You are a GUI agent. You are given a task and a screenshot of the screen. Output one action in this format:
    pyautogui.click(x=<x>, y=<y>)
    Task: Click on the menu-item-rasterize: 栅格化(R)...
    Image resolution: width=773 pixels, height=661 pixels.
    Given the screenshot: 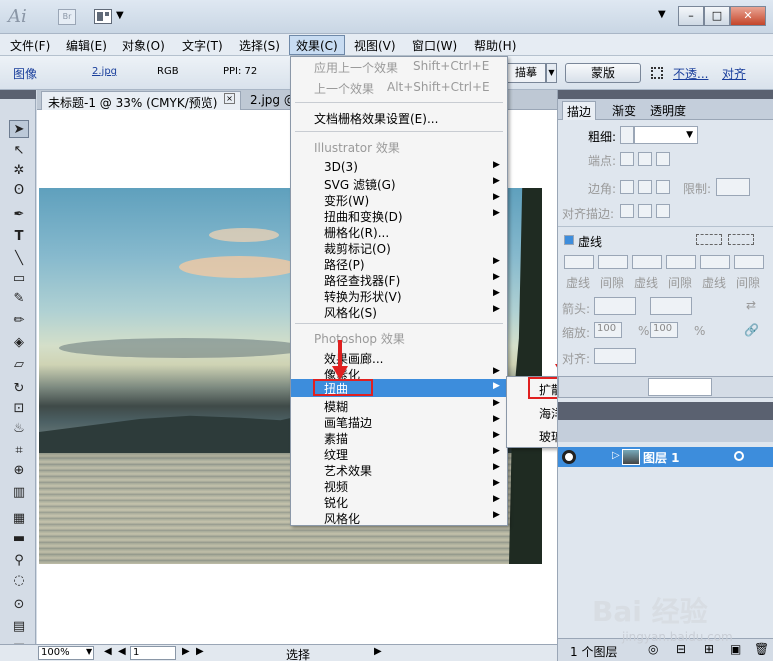 What is the action you would take?
    pyautogui.click(x=399, y=232)
    